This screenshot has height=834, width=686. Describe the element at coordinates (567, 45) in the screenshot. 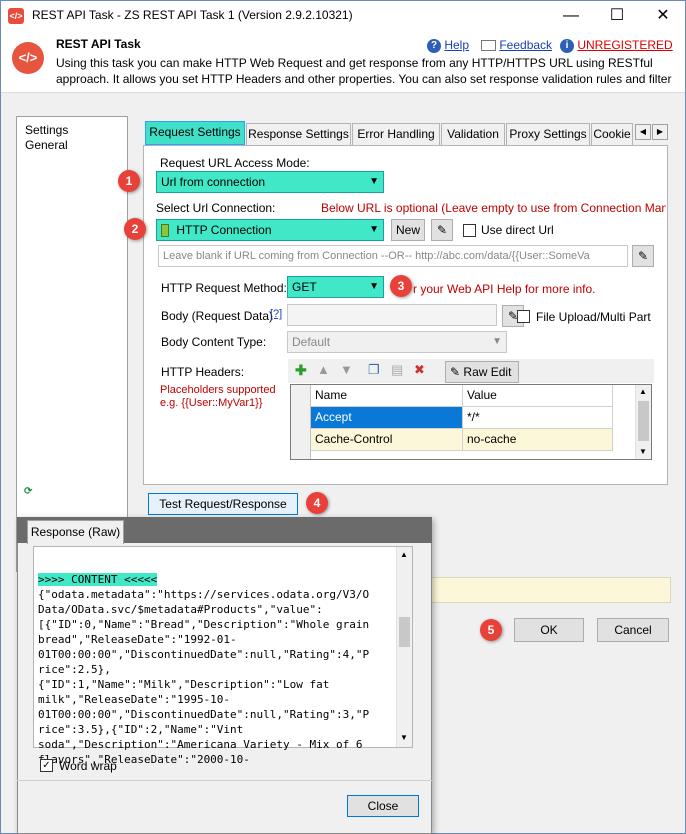

I see `info-icon: i` at that location.